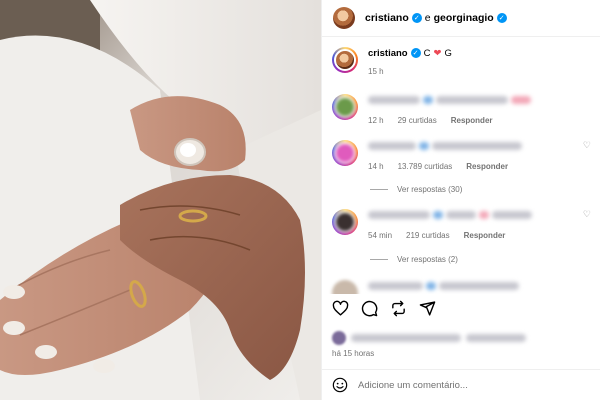 Image resolution: width=600 pixels, height=400 pixels. I want to click on caption-avatar, so click(345, 60).